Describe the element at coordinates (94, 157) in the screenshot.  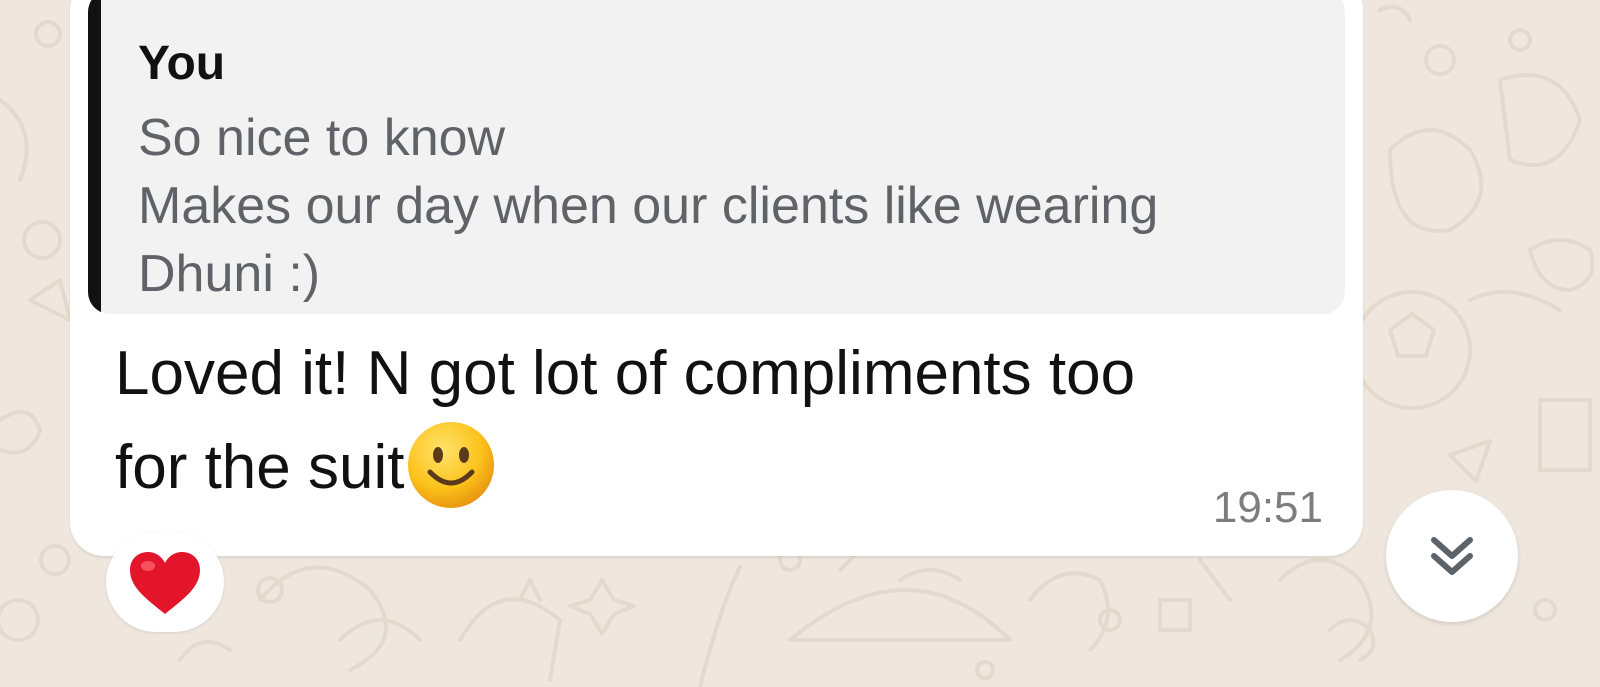
I see `quote-accent-bar` at that location.